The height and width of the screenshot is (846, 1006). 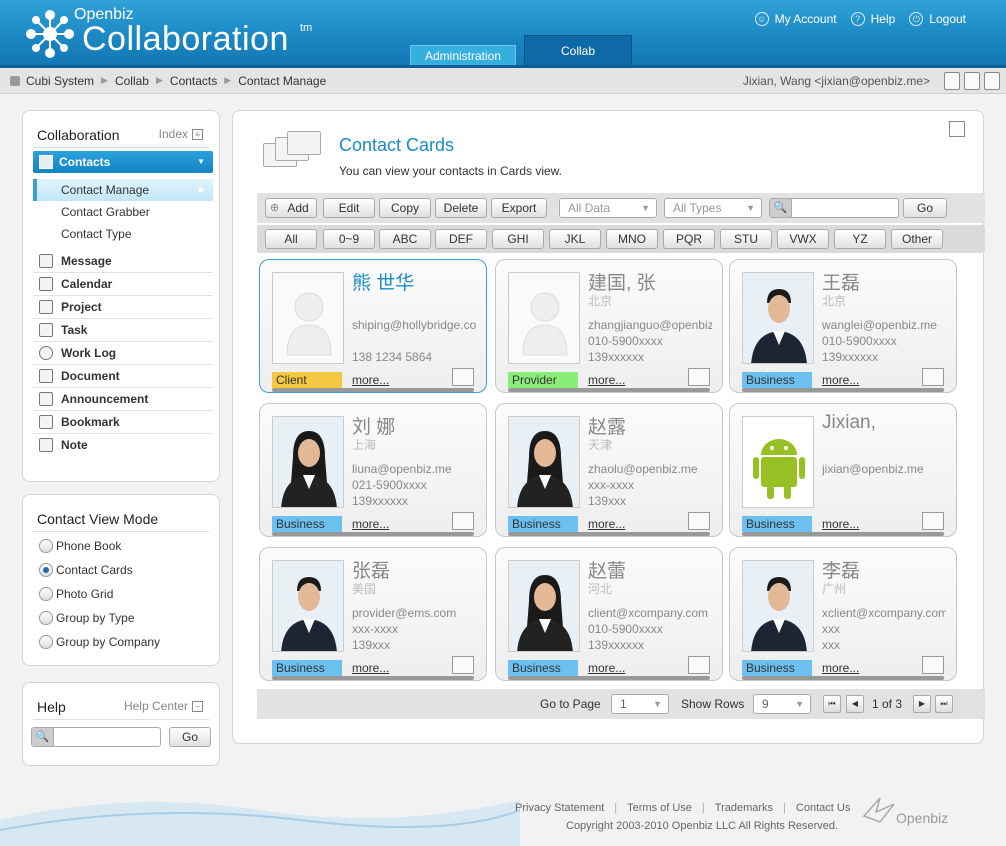 What do you see at coordinates (744, 808) in the screenshot?
I see `trademarks-link: Trademarks` at bounding box center [744, 808].